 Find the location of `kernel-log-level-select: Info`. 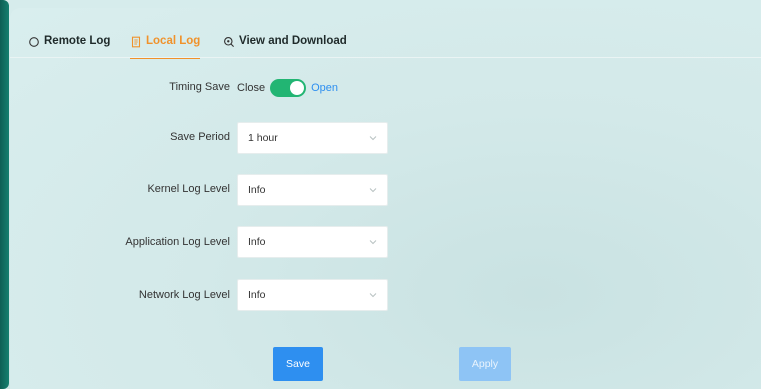

kernel-log-level-select: Info is located at coordinates (312, 190).